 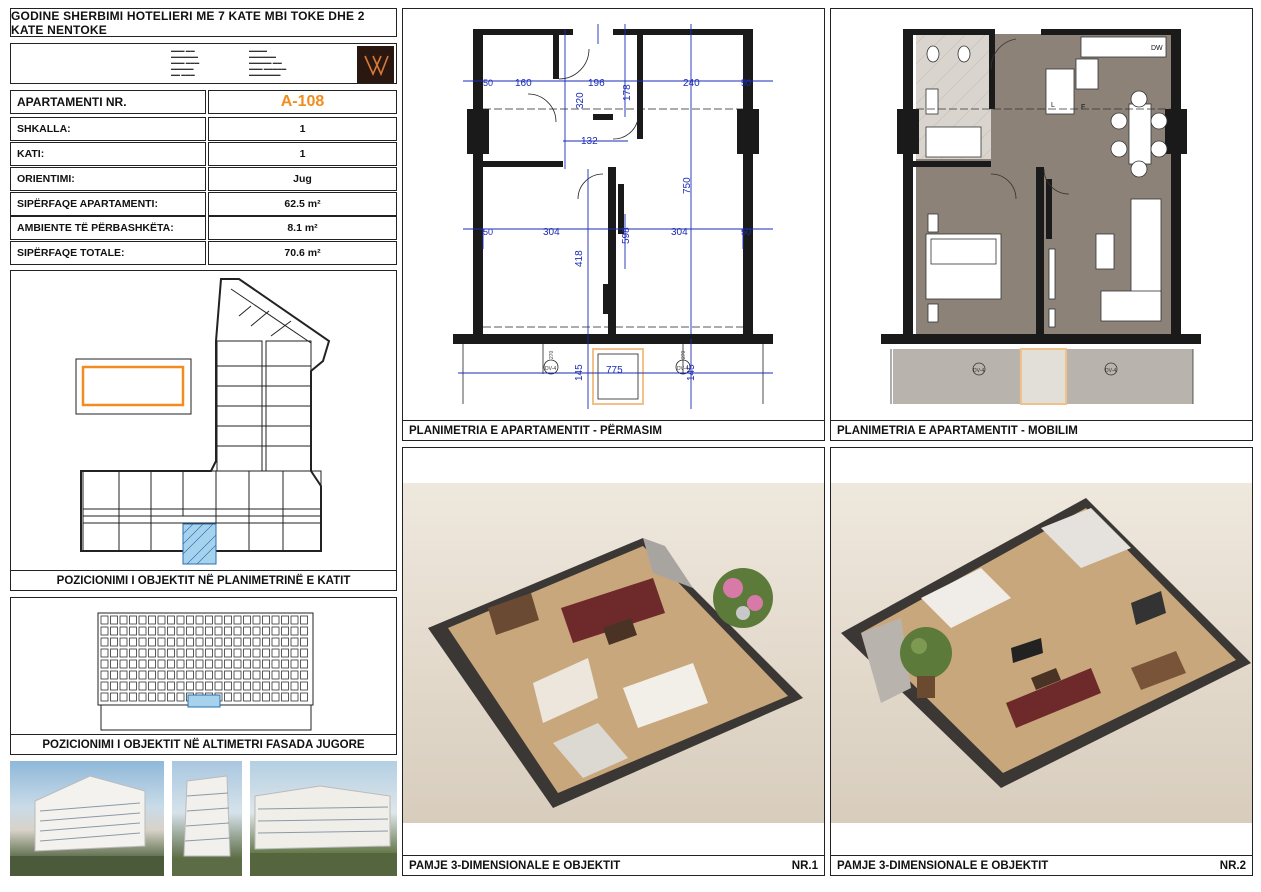 I want to click on info-label: AMBIENTE TË PËRBASHKËTA:, so click(x=108, y=228).